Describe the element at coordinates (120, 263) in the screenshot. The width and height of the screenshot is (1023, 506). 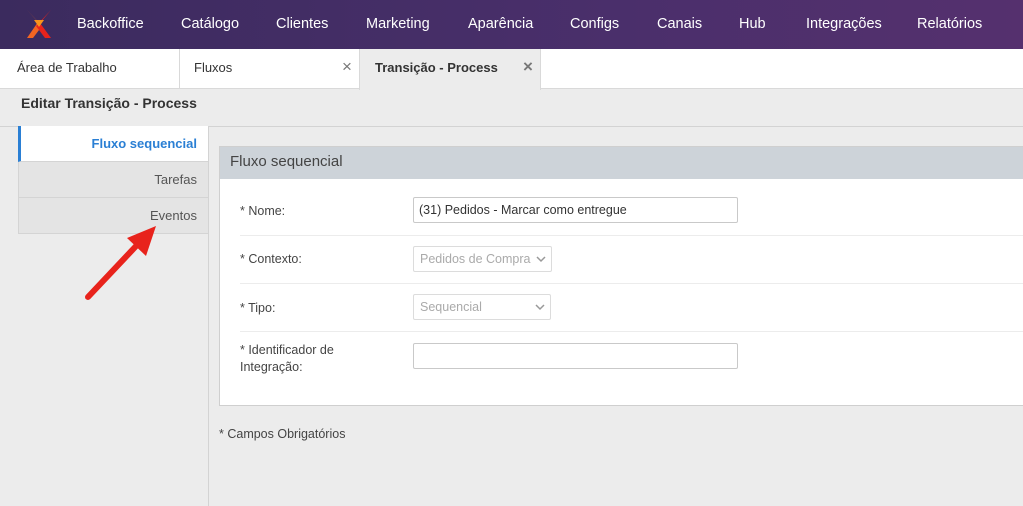
I see `annotation-arrow-icon` at that location.